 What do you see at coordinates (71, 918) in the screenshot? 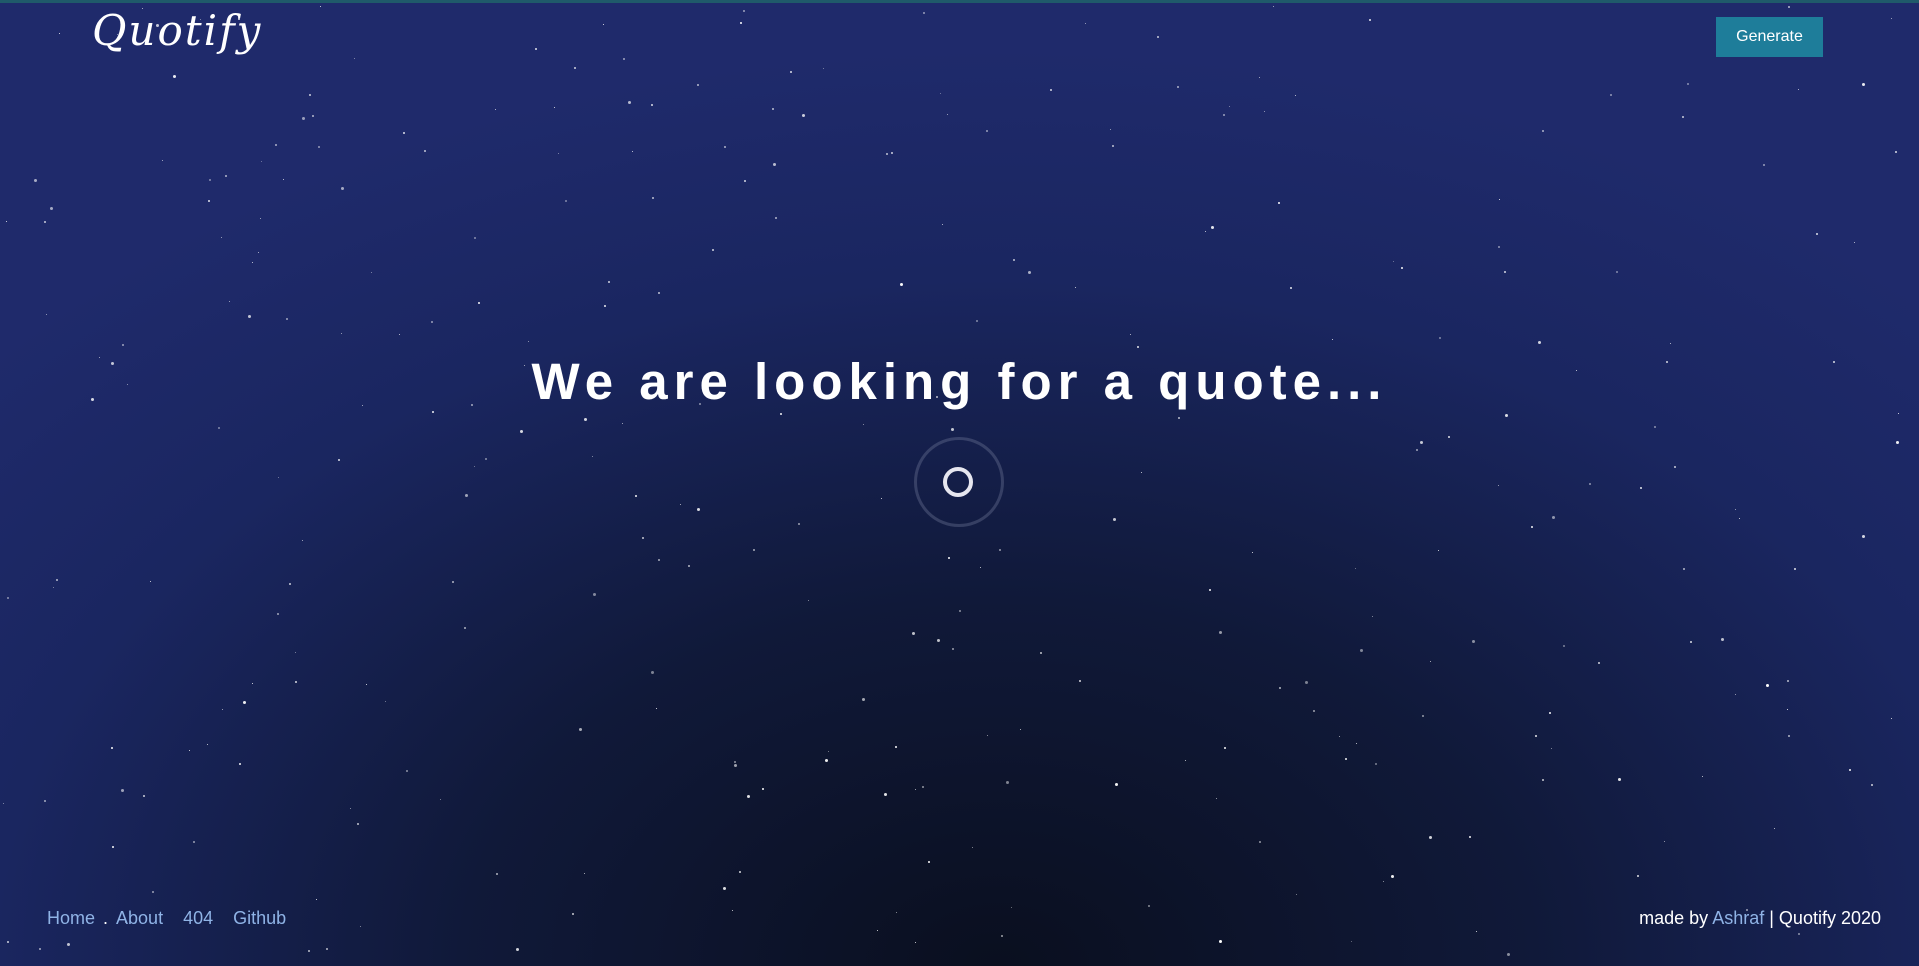
I see `footer-link-home: Home` at bounding box center [71, 918].